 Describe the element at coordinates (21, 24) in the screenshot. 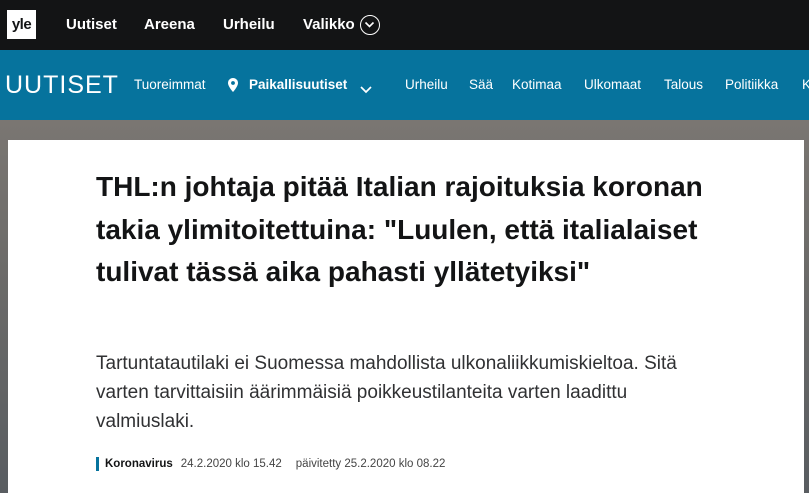

I see `yle-logo: yle` at that location.